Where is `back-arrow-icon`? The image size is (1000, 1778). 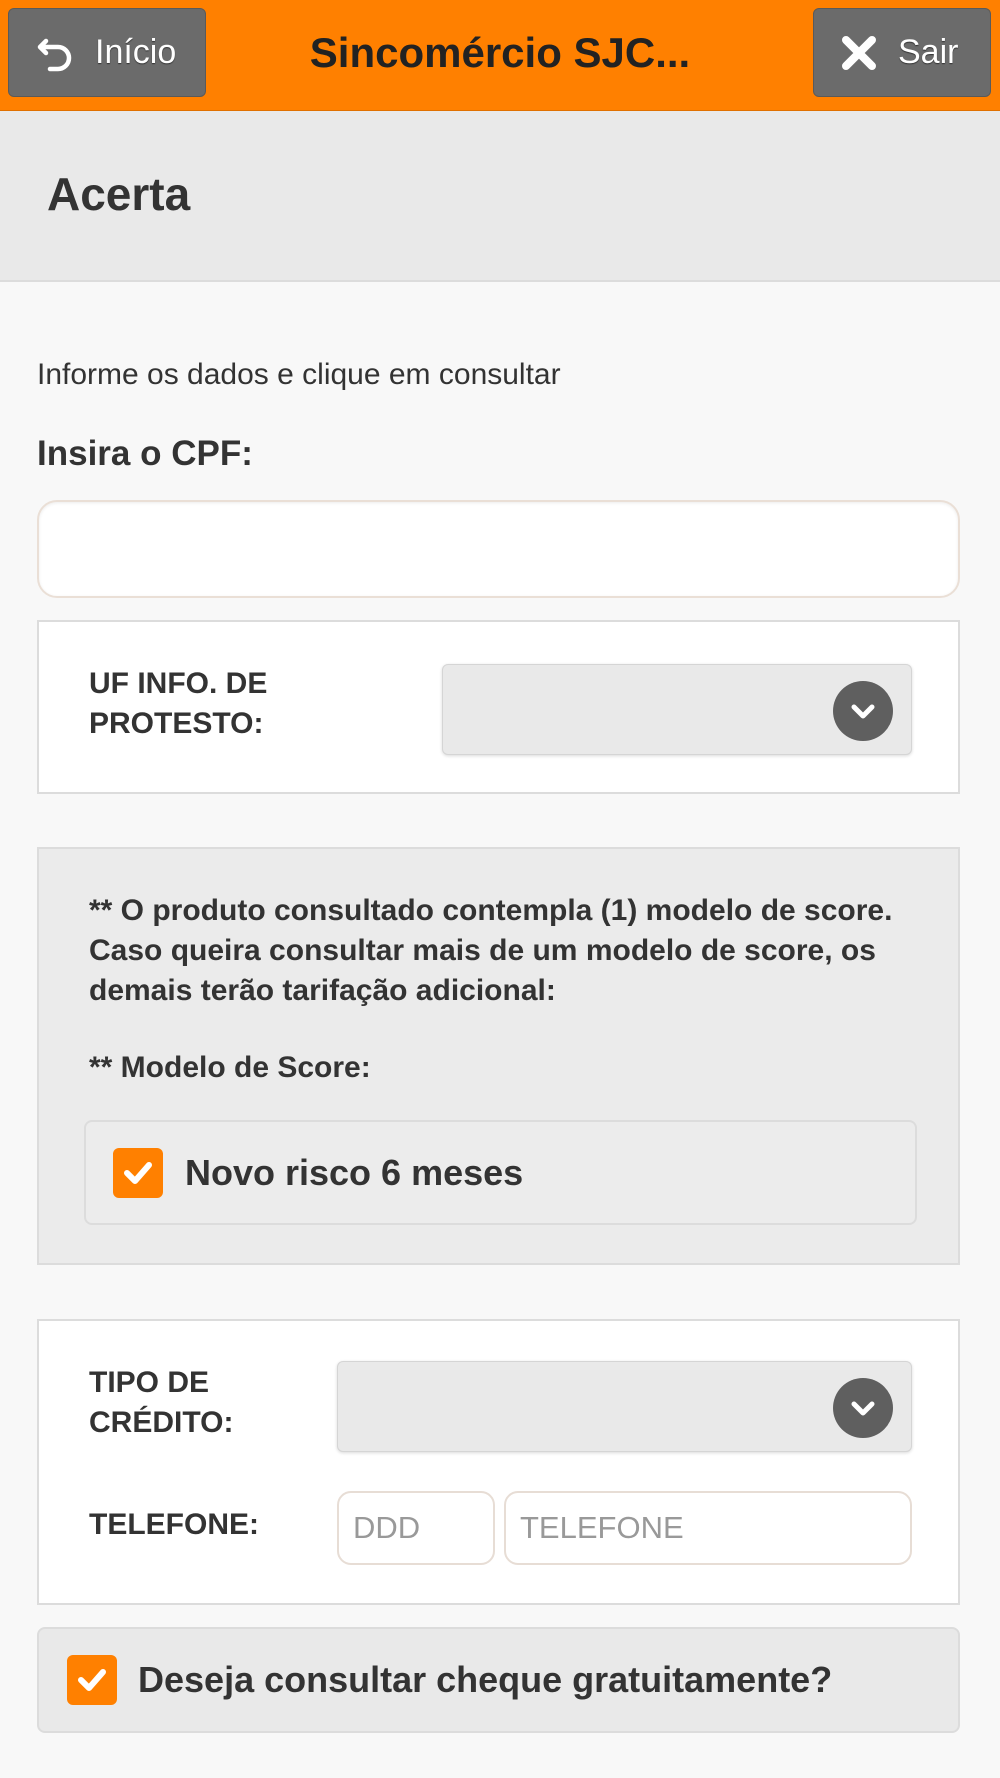
back-arrow-icon is located at coordinates (56, 53).